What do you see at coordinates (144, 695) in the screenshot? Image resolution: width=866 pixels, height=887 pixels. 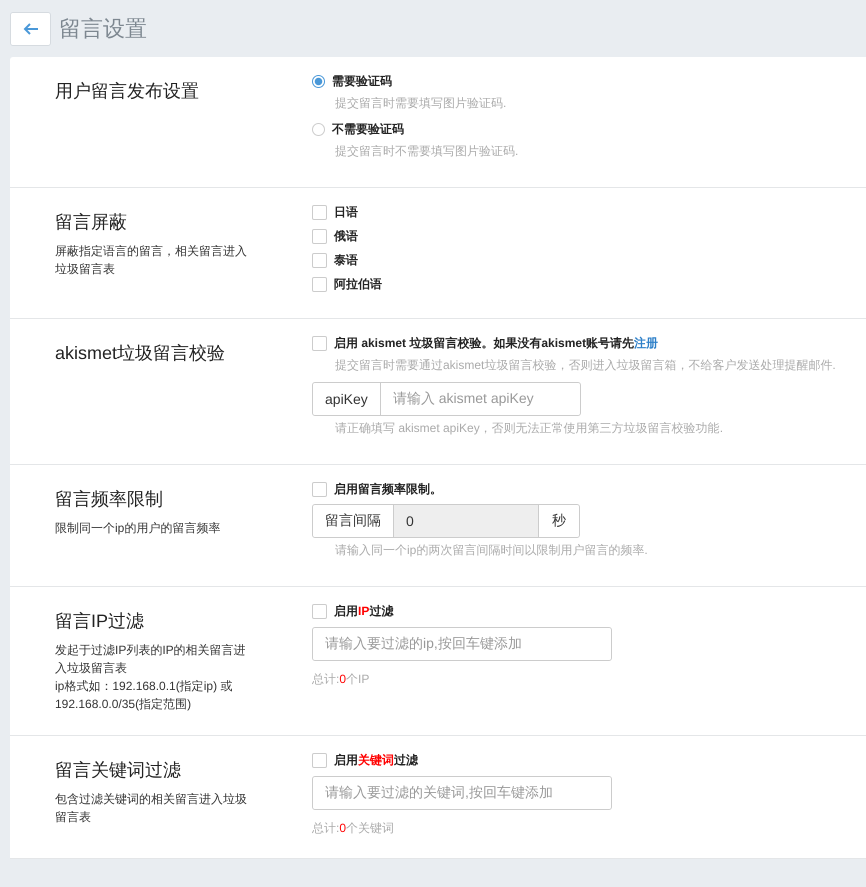 I see `section-description: ip格式如：192.168.0.1(指定ip) 或 192.168.0.0/35(指定范围)` at bounding box center [144, 695].